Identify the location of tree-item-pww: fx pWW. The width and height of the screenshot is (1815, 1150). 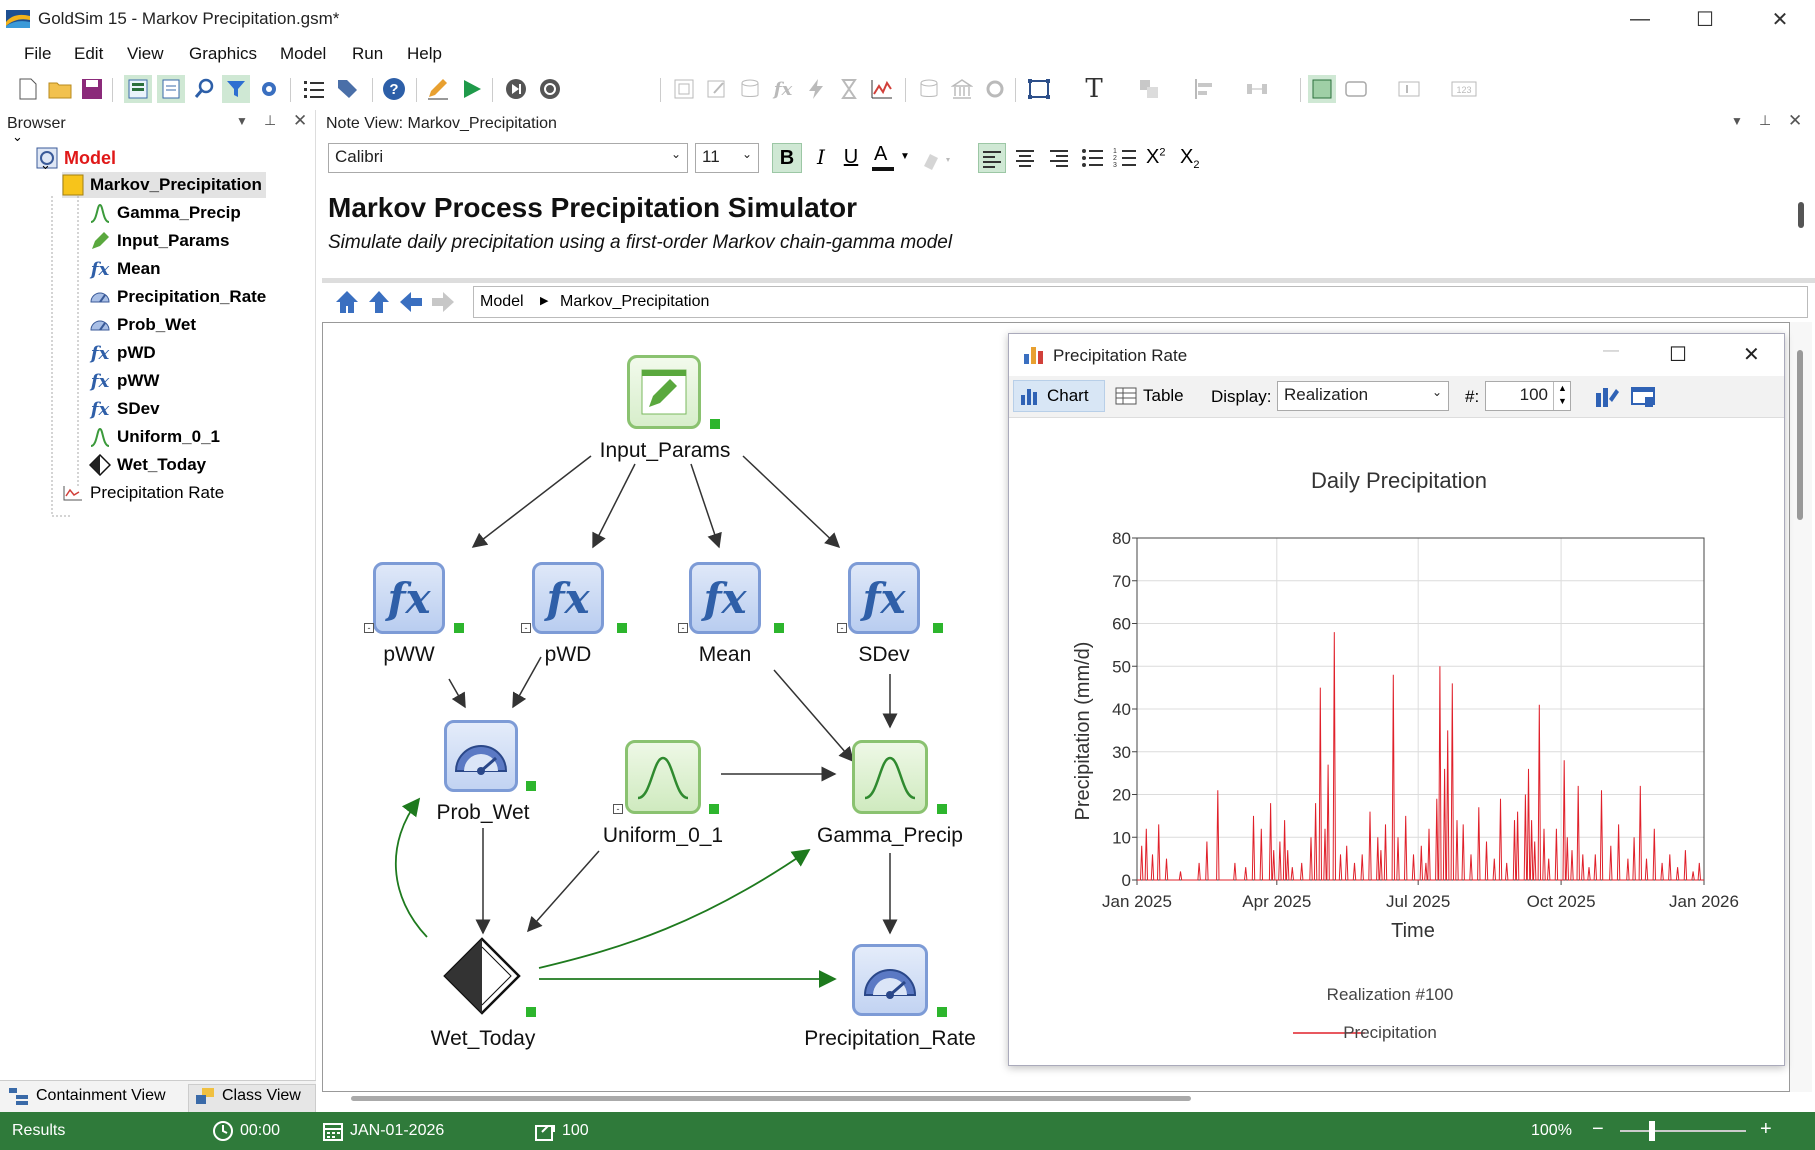
(124, 381).